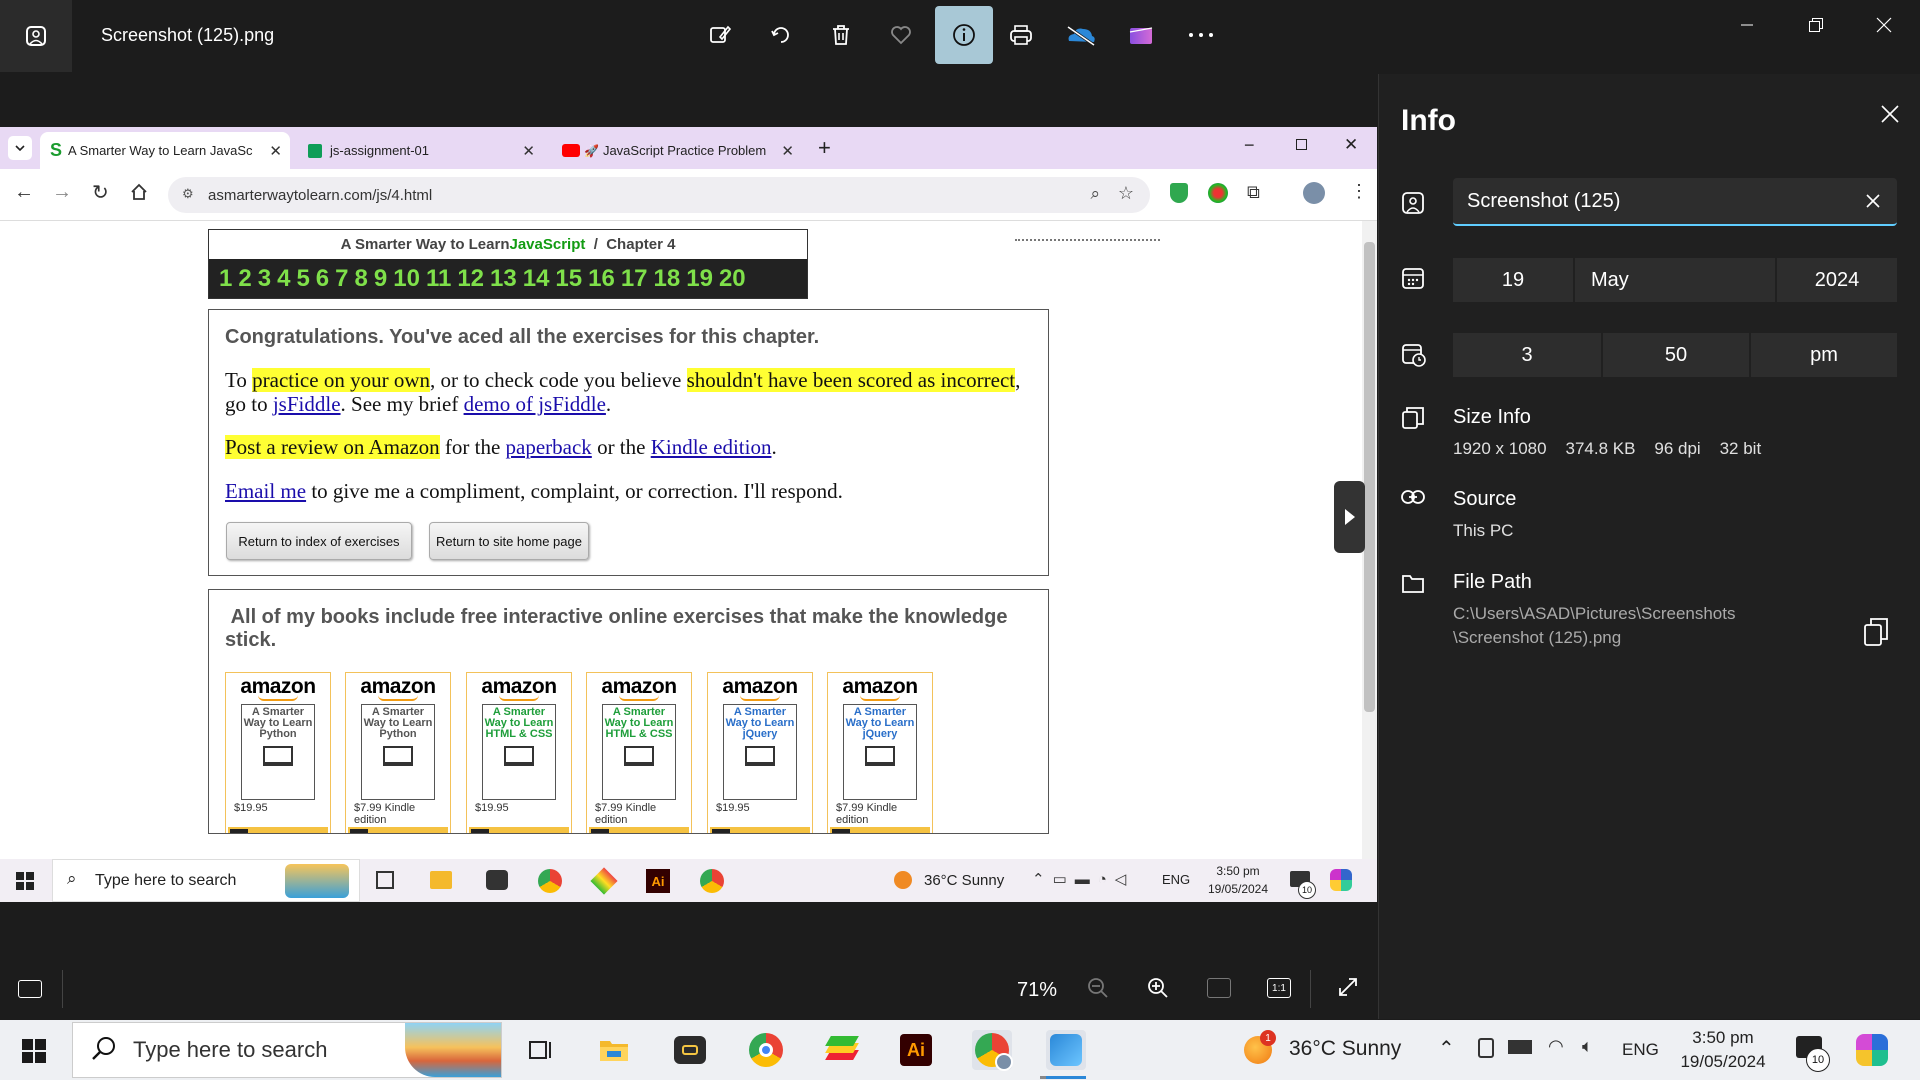 The width and height of the screenshot is (1920, 1080). Describe the element at coordinates (361, 279) in the screenshot. I see `chapter-link: 8` at that location.